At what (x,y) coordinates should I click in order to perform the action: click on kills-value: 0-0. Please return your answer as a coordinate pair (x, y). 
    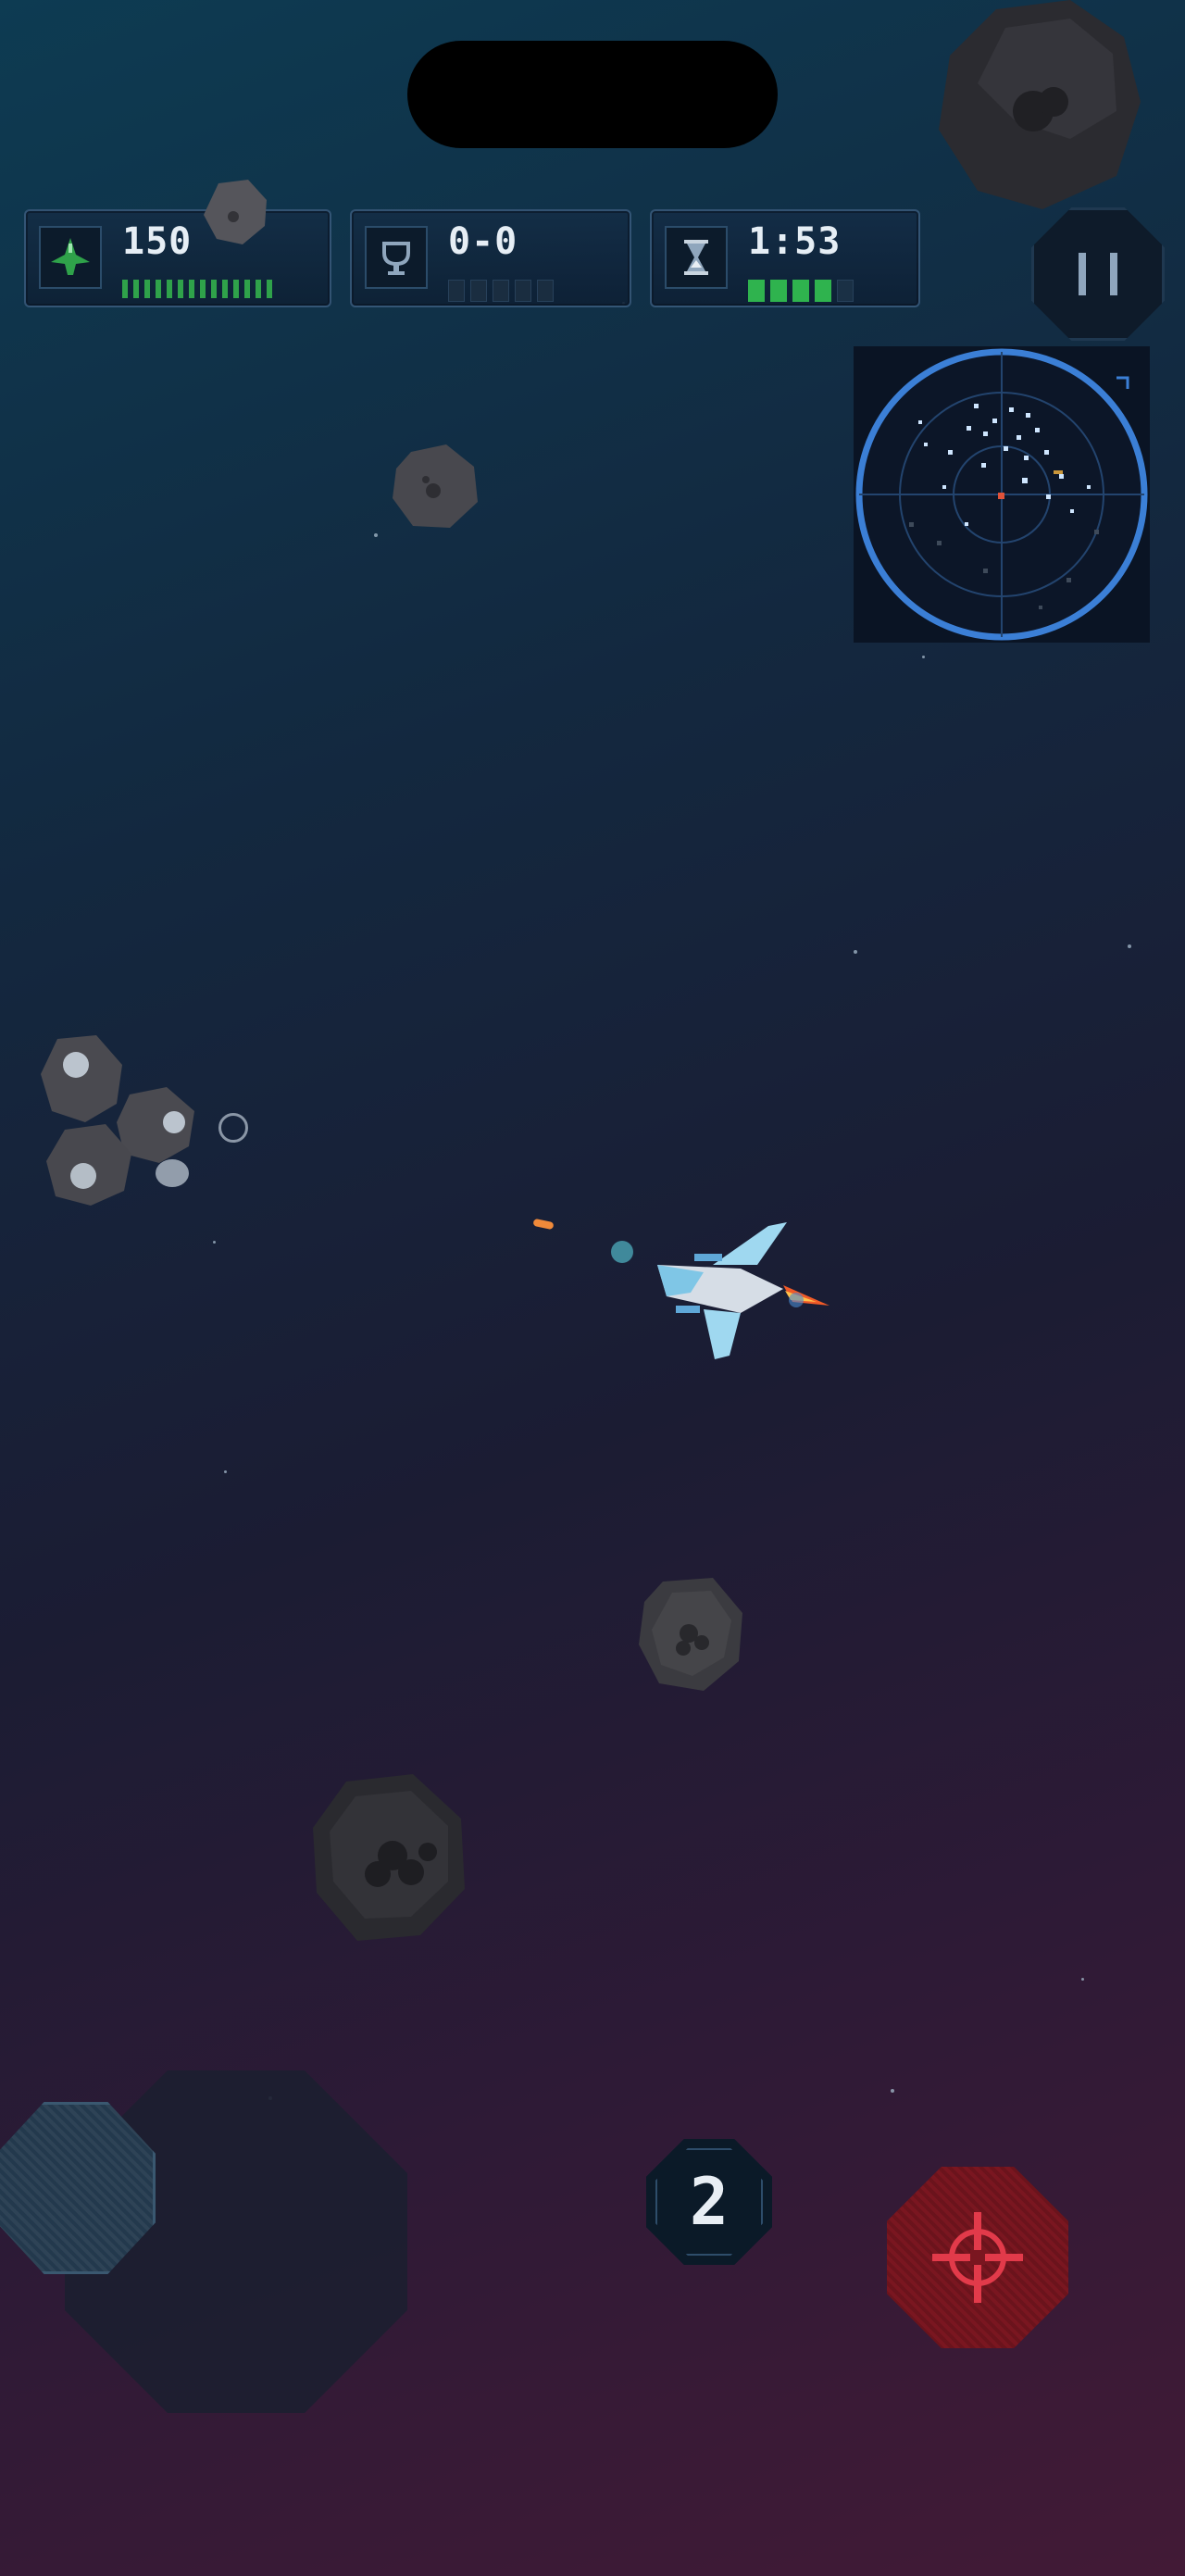
    Looking at the image, I should click on (483, 241).